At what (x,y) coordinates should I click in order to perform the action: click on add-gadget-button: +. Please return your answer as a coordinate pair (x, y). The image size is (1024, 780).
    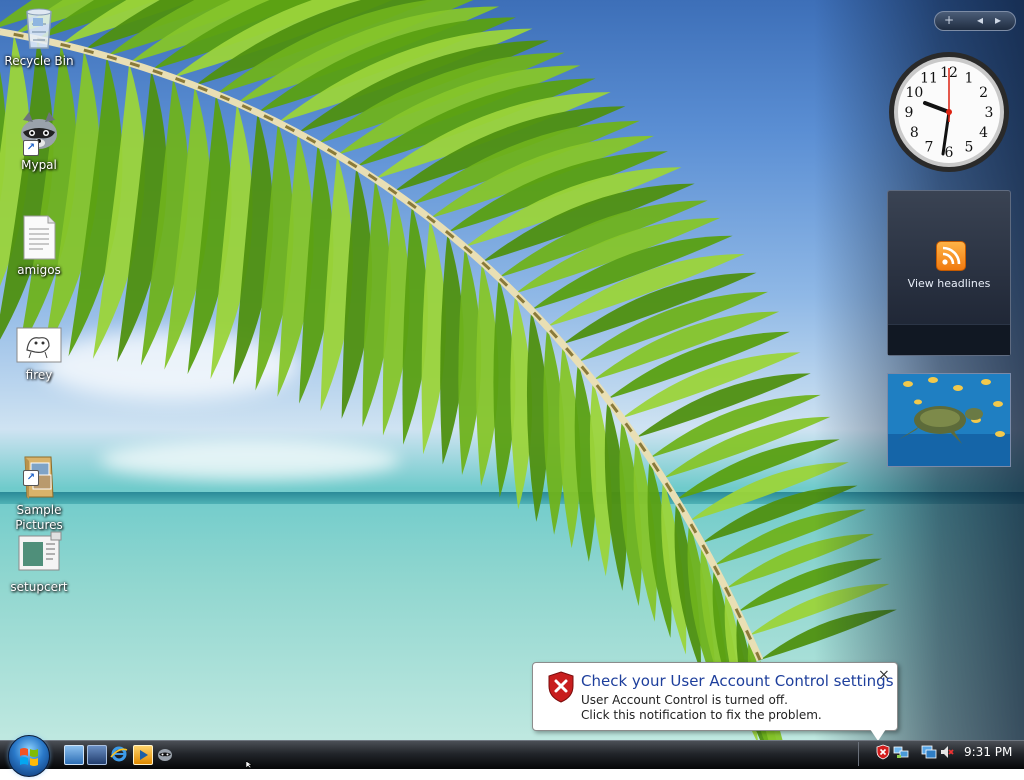
    Looking at the image, I should click on (949, 20).